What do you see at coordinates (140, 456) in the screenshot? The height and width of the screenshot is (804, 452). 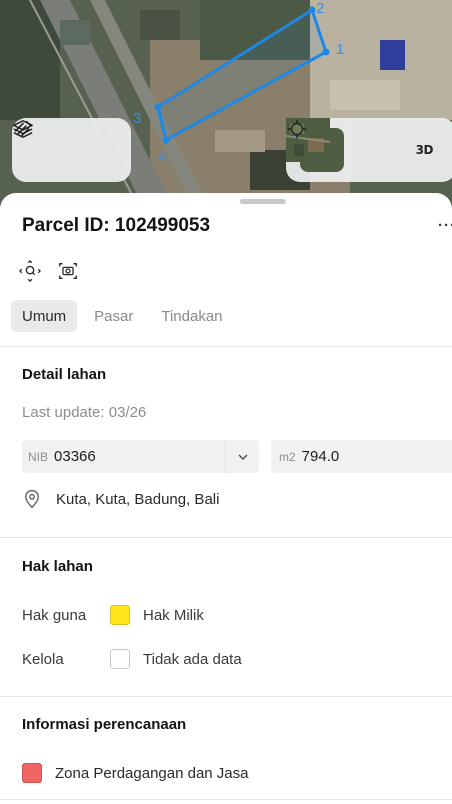 I see `nib-field: NIB 03366` at bounding box center [140, 456].